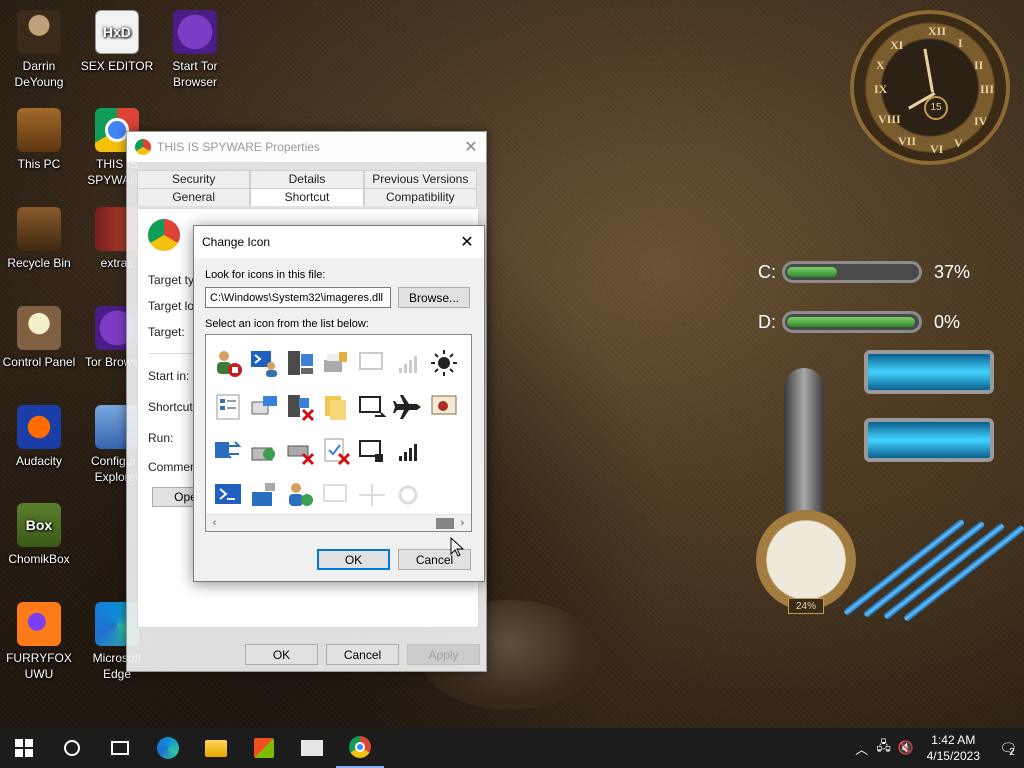 This screenshot has height=768, width=1024. I want to click on scroll-right-icon: ›, so click(462, 523).